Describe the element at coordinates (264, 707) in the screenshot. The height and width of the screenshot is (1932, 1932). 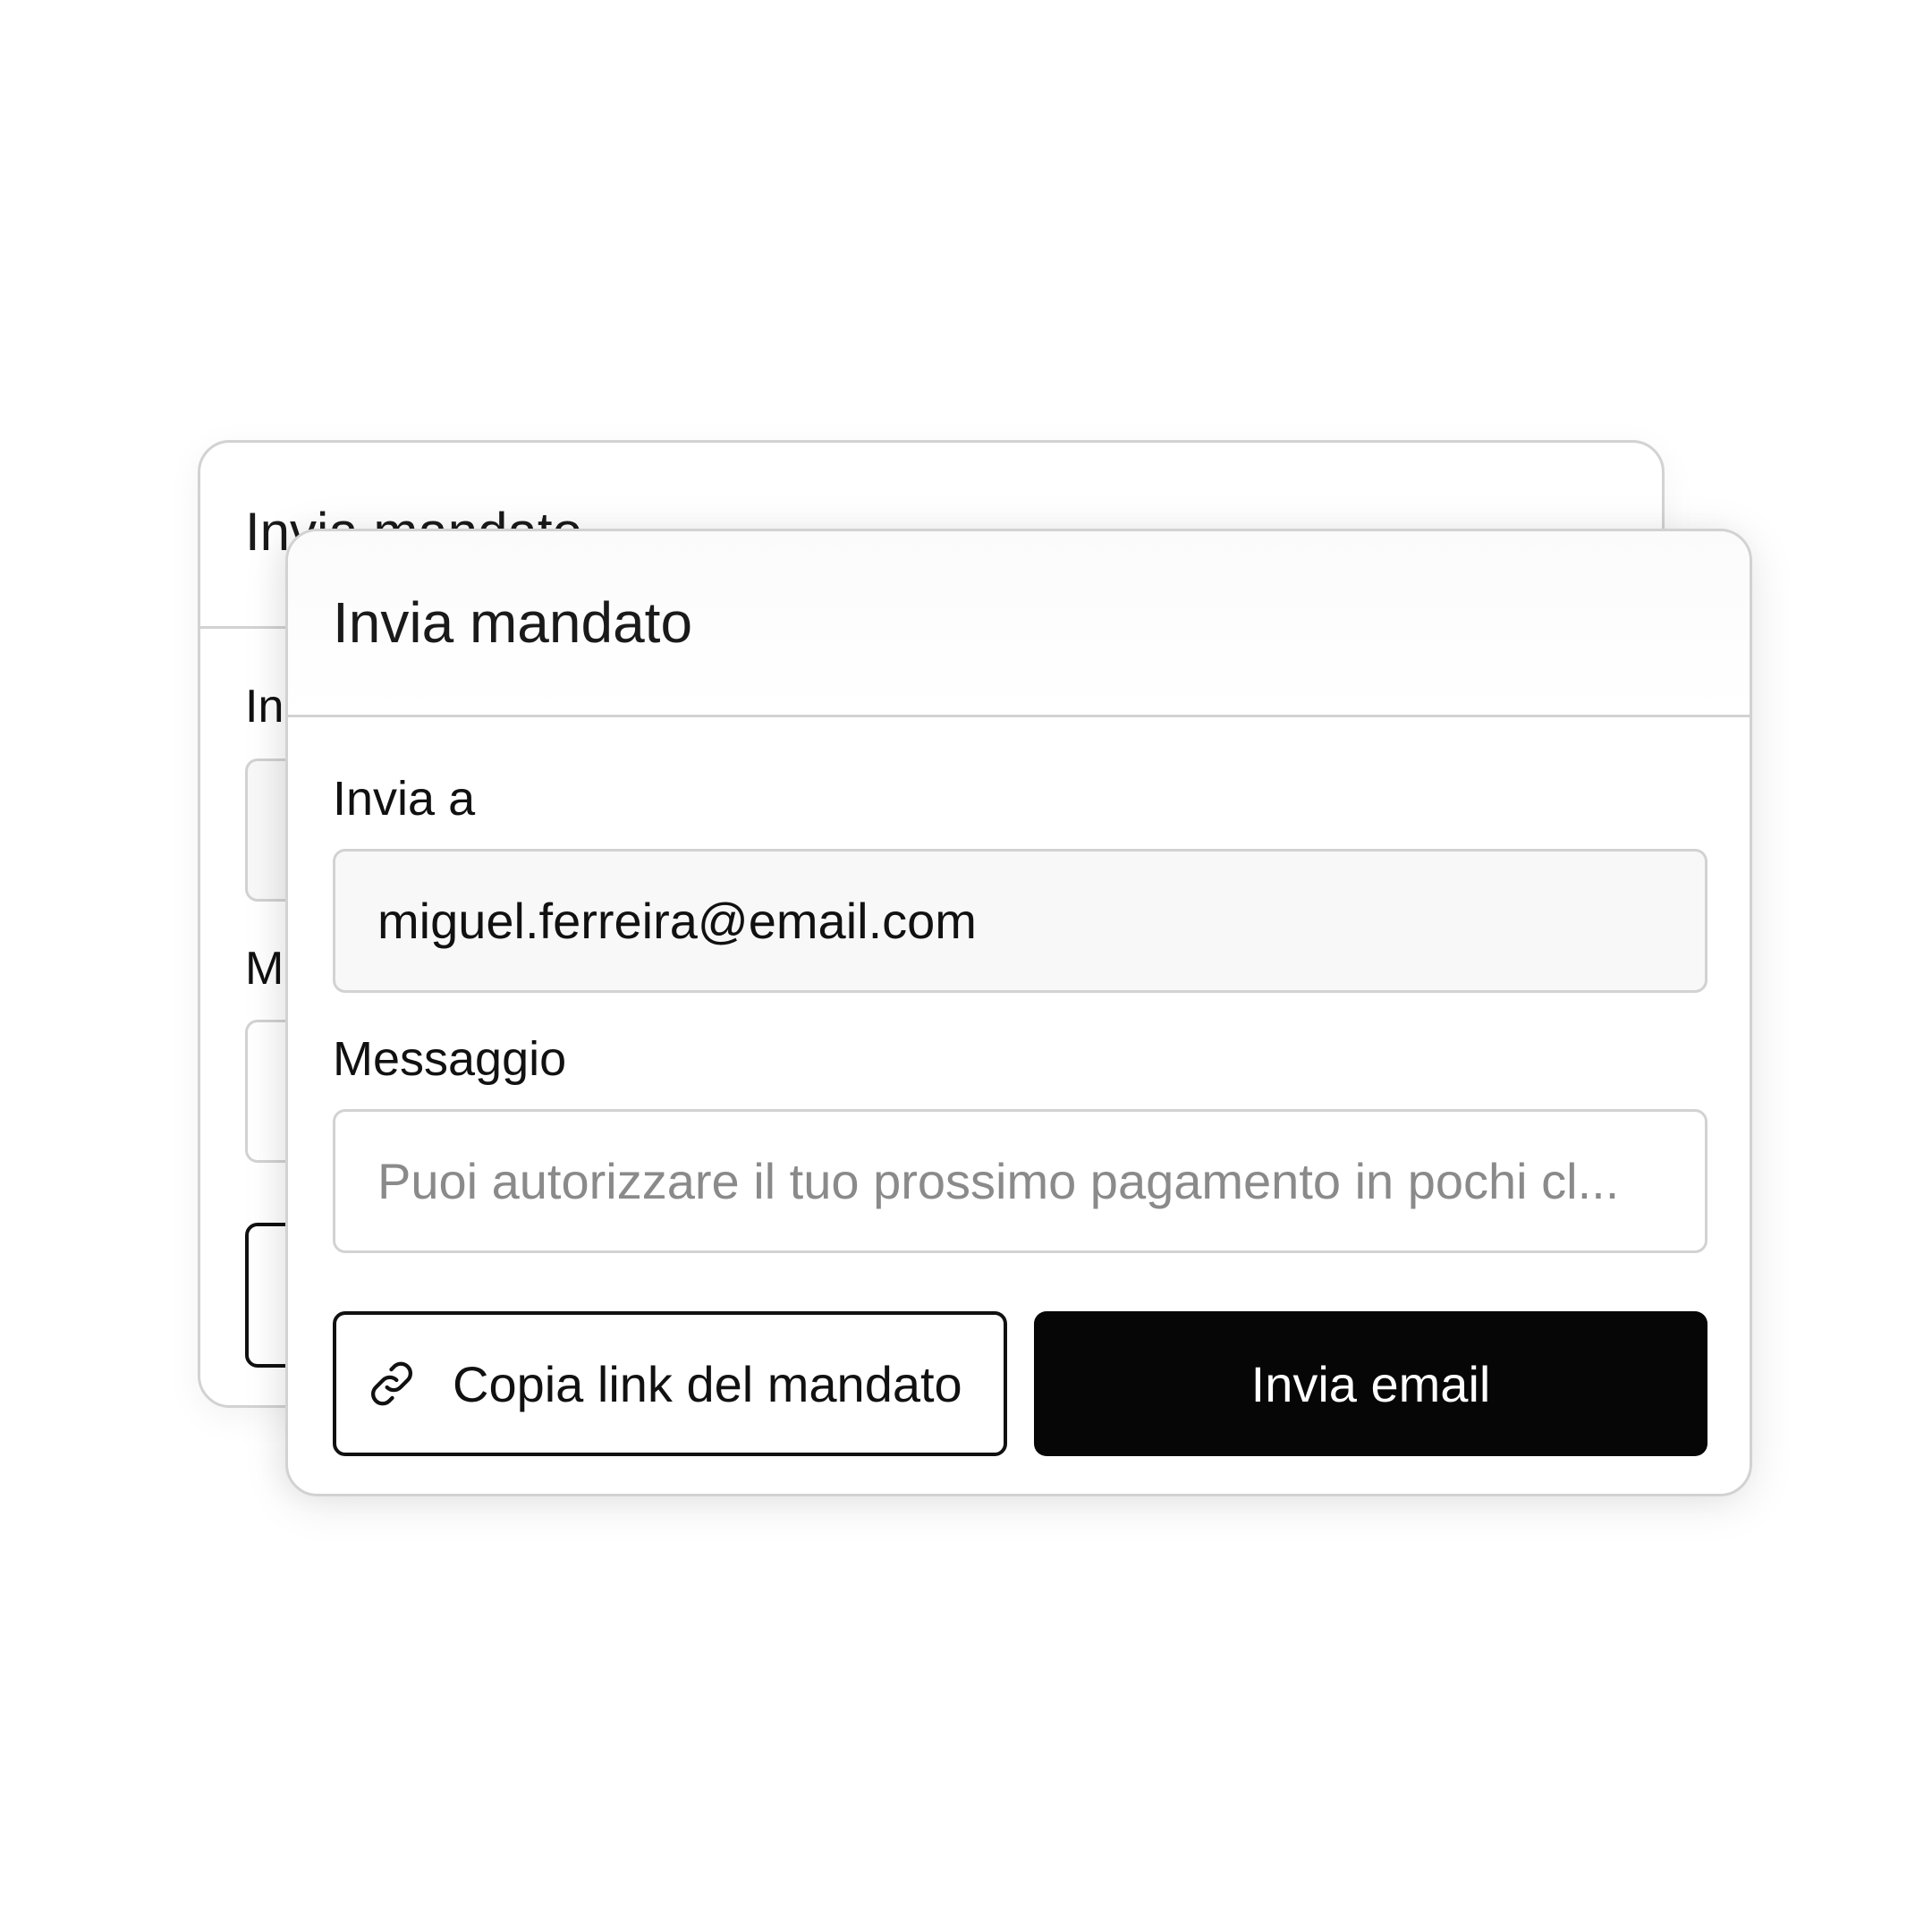
I see `background-to-label: In` at that location.